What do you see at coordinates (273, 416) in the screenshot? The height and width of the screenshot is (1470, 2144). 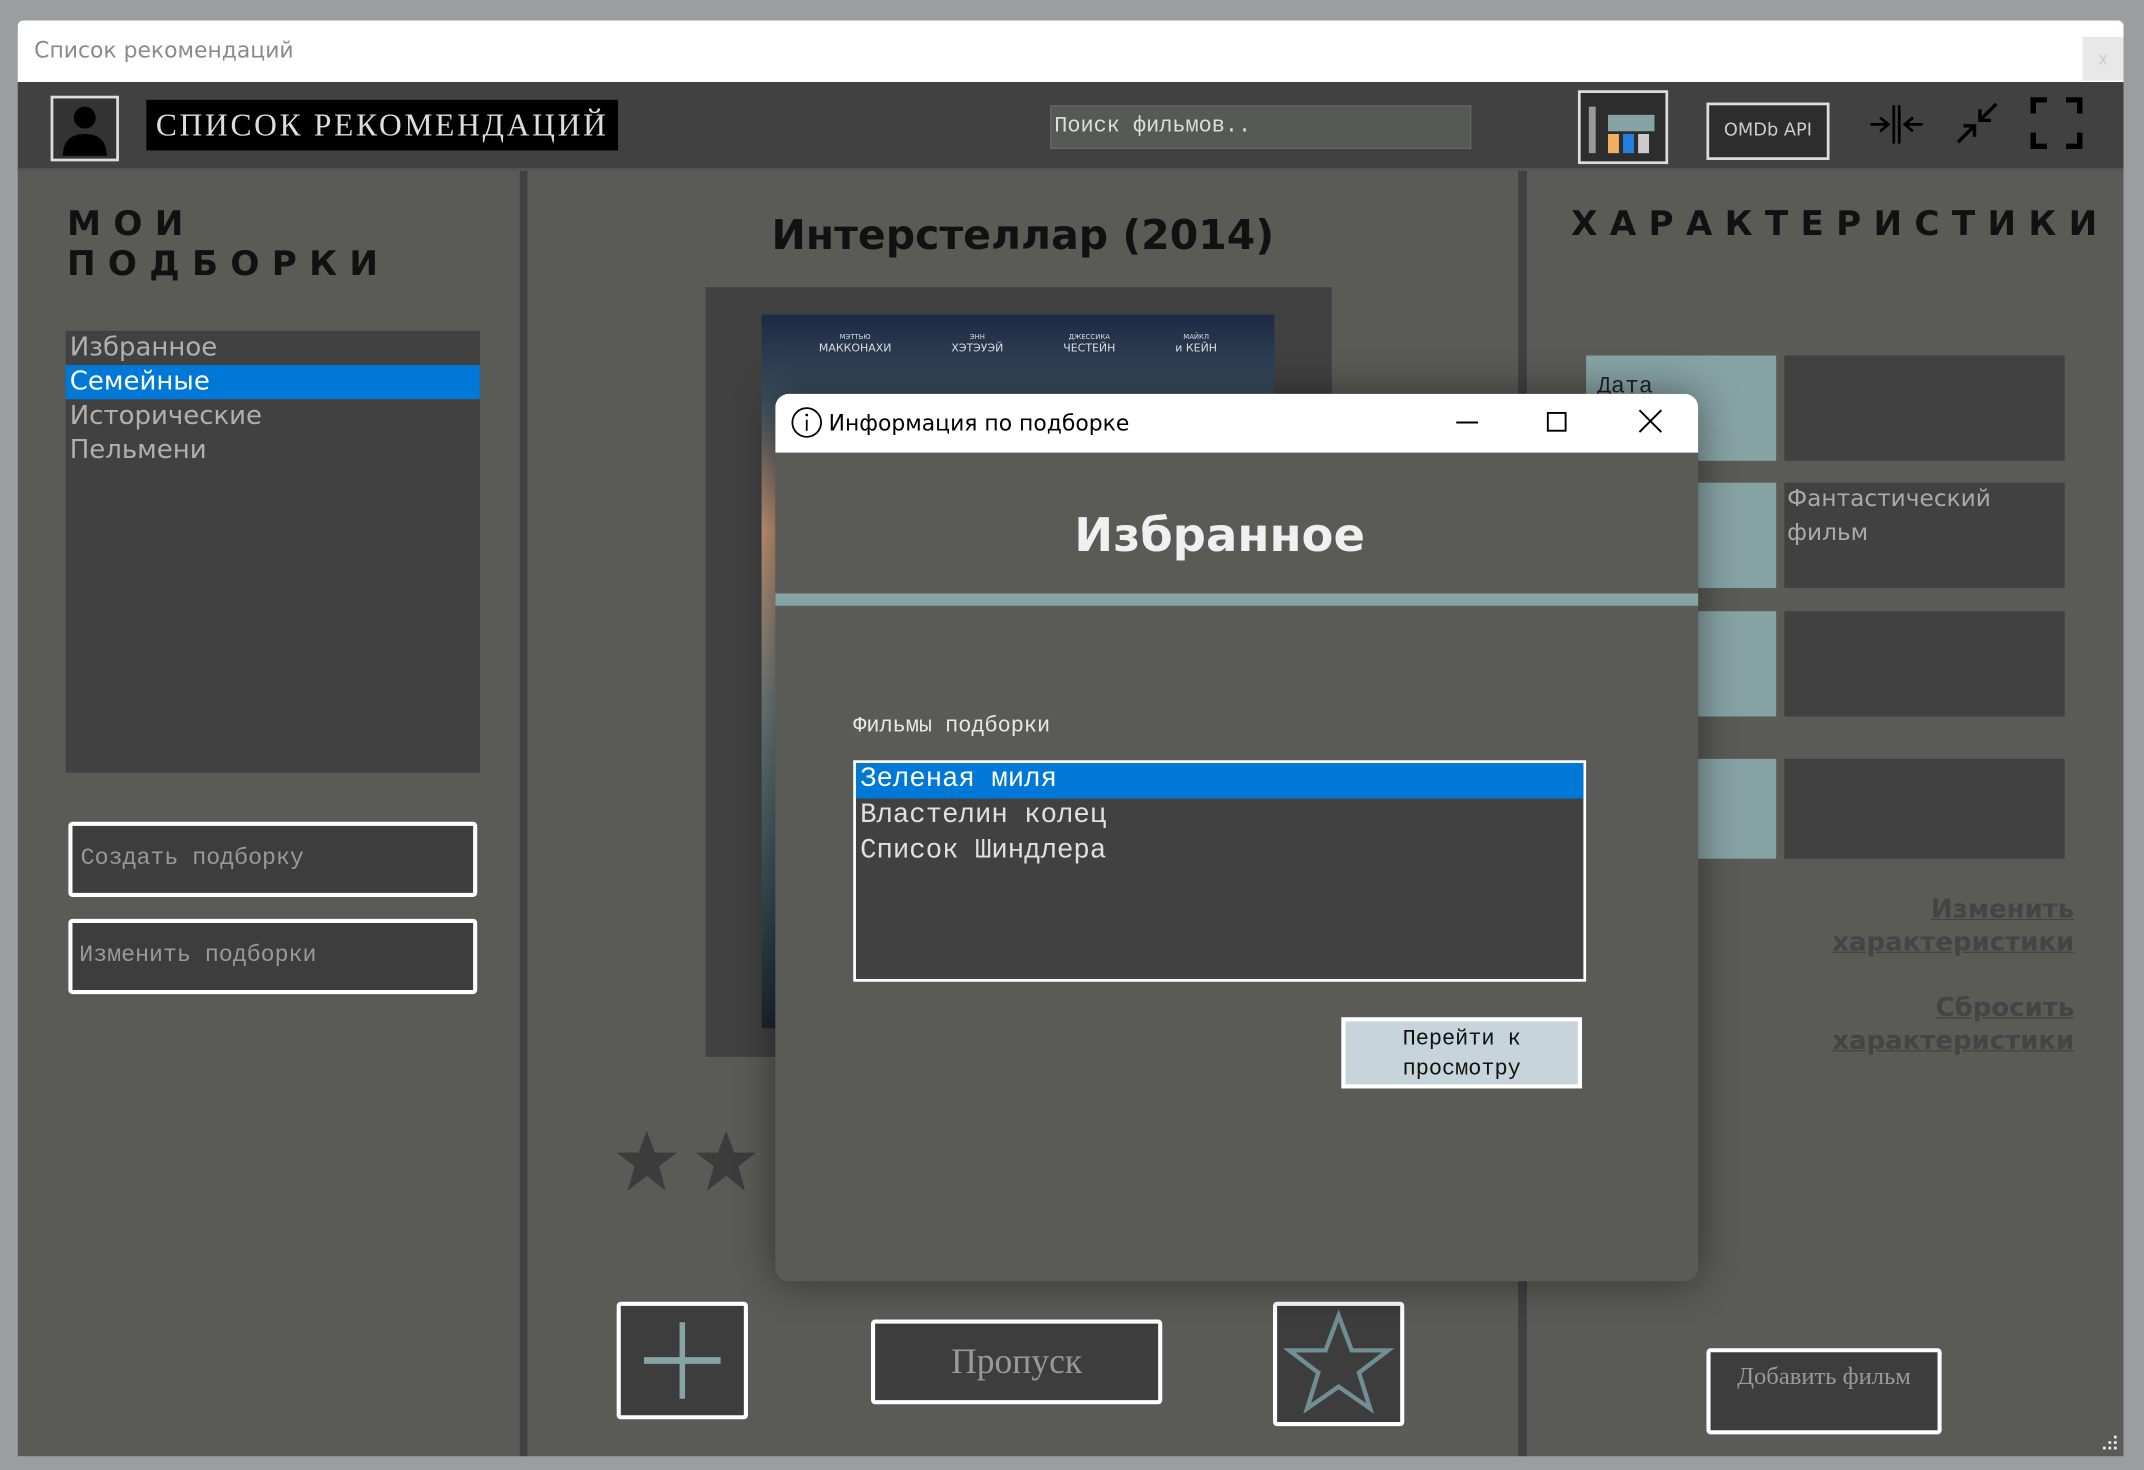 I see `collection-item: Исторические` at bounding box center [273, 416].